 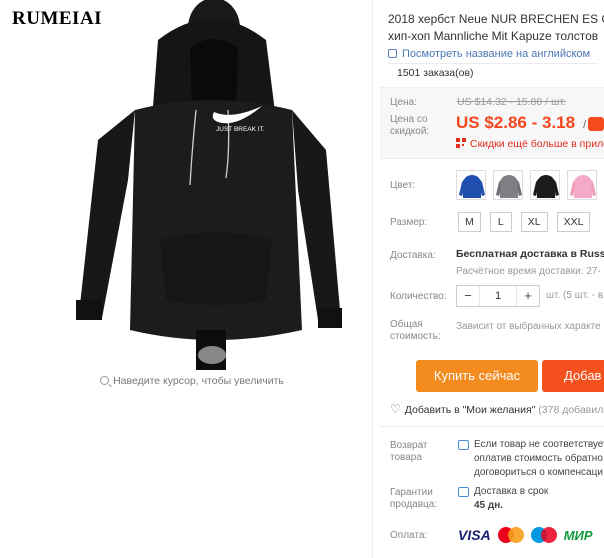 What do you see at coordinates (395, 409) in the screenshot?
I see `heart-plus-icon: ♡` at bounding box center [395, 409].